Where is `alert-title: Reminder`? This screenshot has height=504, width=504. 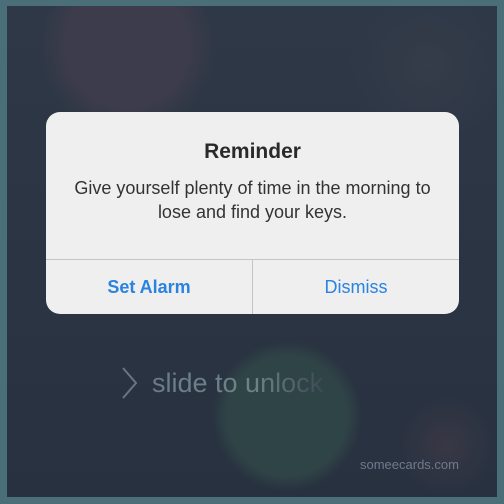 alert-title: Reminder is located at coordinates (252, 151).